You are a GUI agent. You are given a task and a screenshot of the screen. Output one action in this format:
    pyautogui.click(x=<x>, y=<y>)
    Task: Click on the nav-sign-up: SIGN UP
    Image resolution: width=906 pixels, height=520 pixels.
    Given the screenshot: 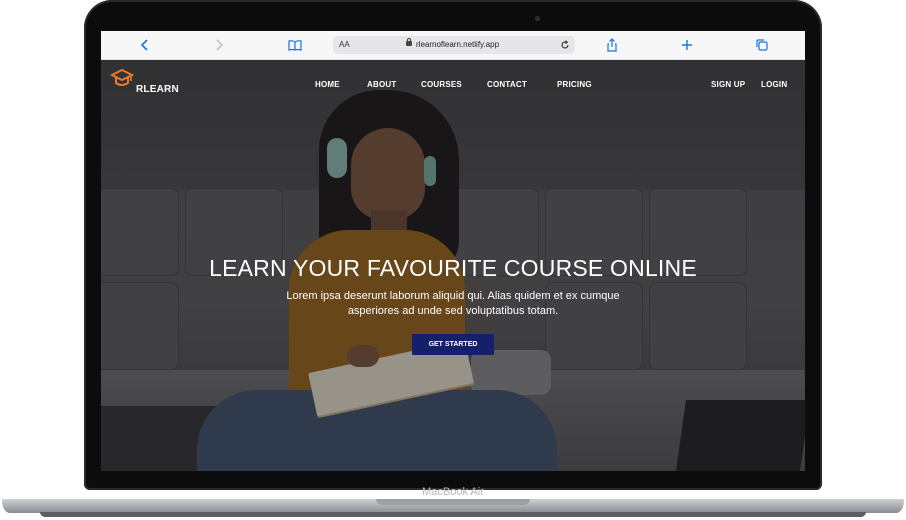 What is the action you would take?
    pyautogui.click(x=728, y=84)
    